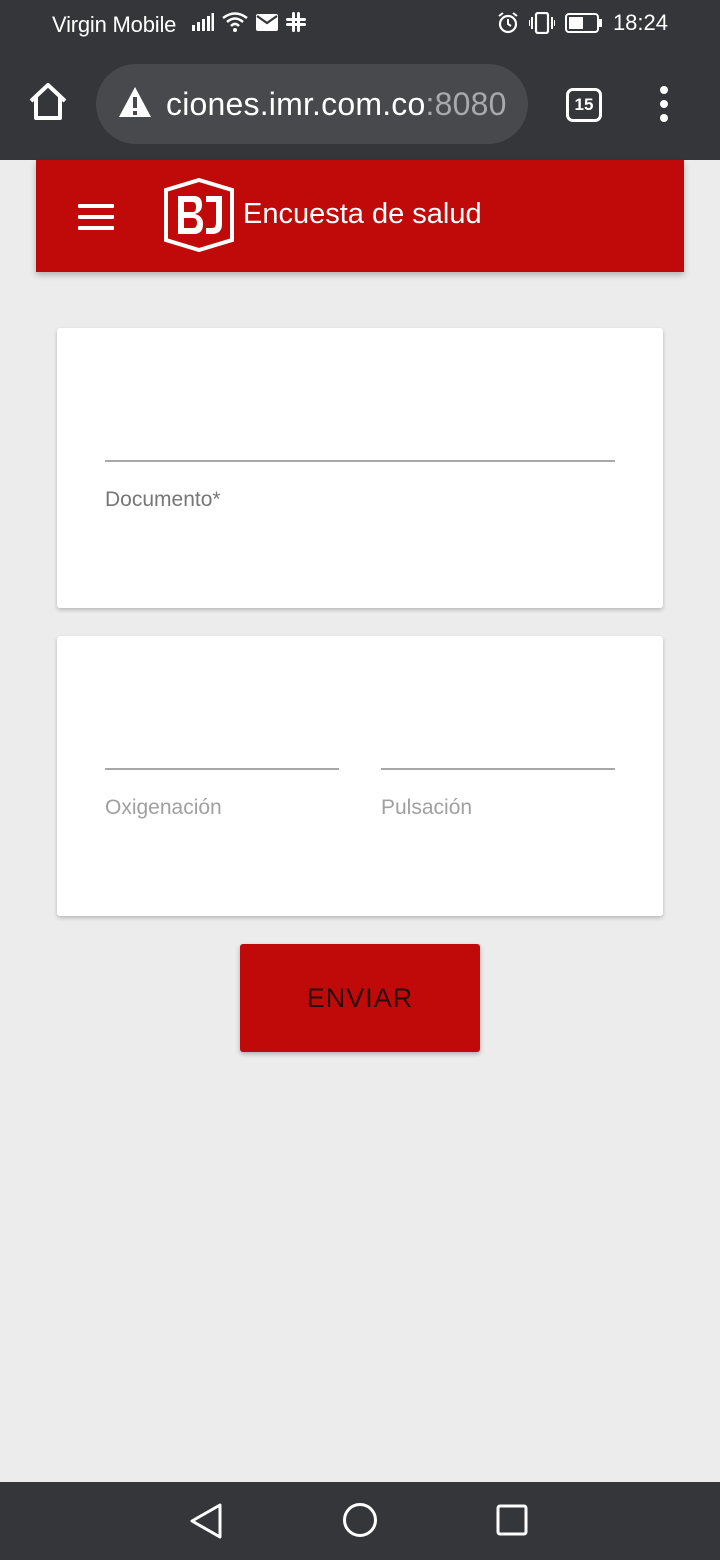 The width and height of the screenshot is (720, 1560). I want to click on url-text: ciones.imr.com.co:8080, so click(336, 104).